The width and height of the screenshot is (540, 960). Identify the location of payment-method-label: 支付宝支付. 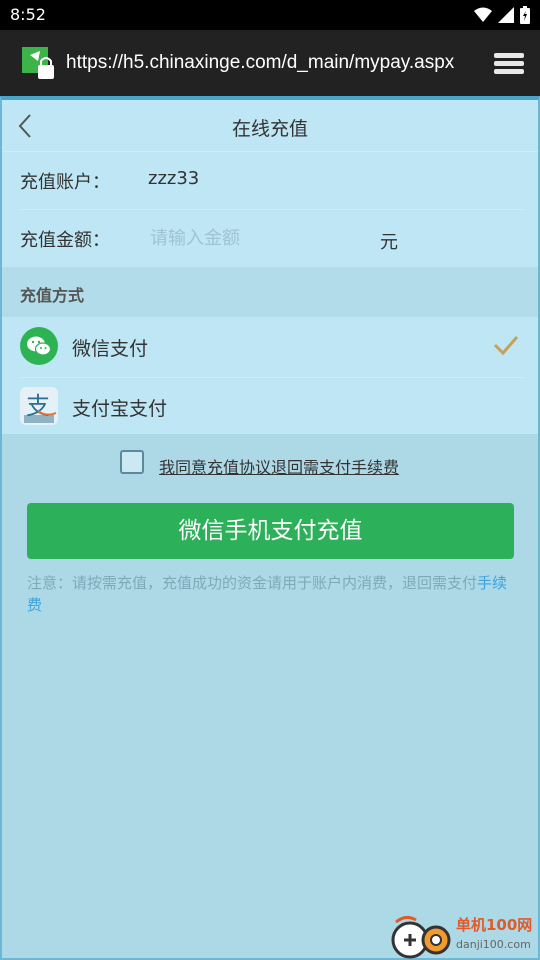
(120, 409).